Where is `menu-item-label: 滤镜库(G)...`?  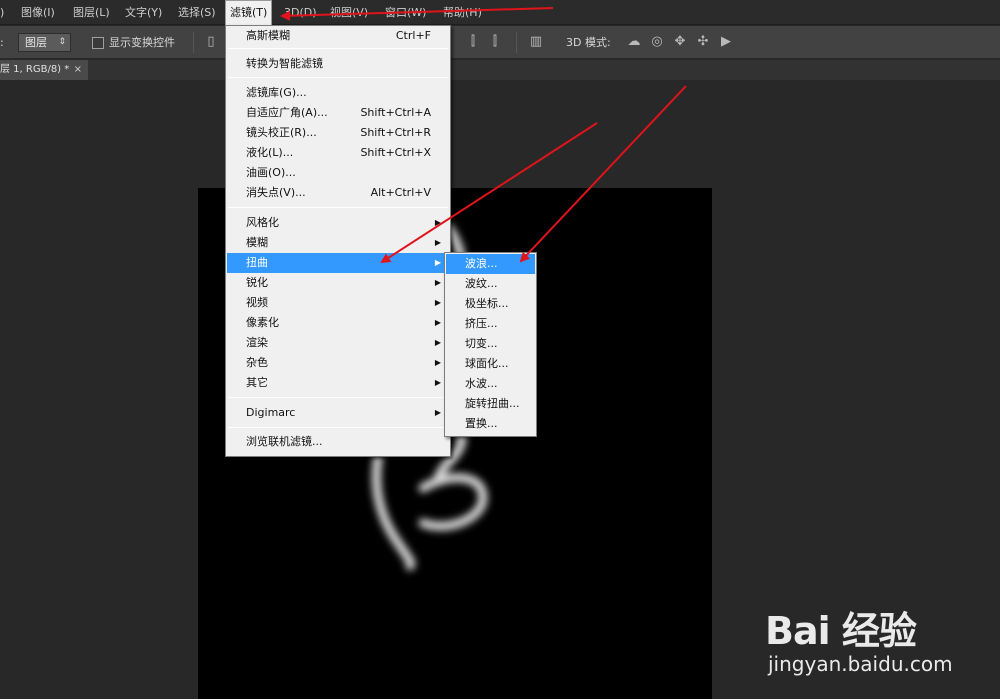 menu-item-label: 滤镜库(G)... is located at coordinates (276, 92).